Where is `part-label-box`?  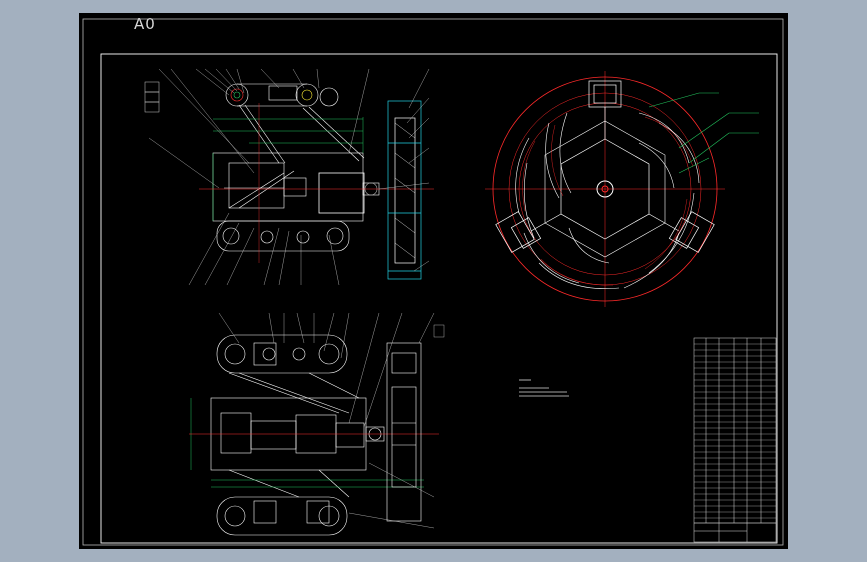 part-label-box is located at coordinates (439, 331).